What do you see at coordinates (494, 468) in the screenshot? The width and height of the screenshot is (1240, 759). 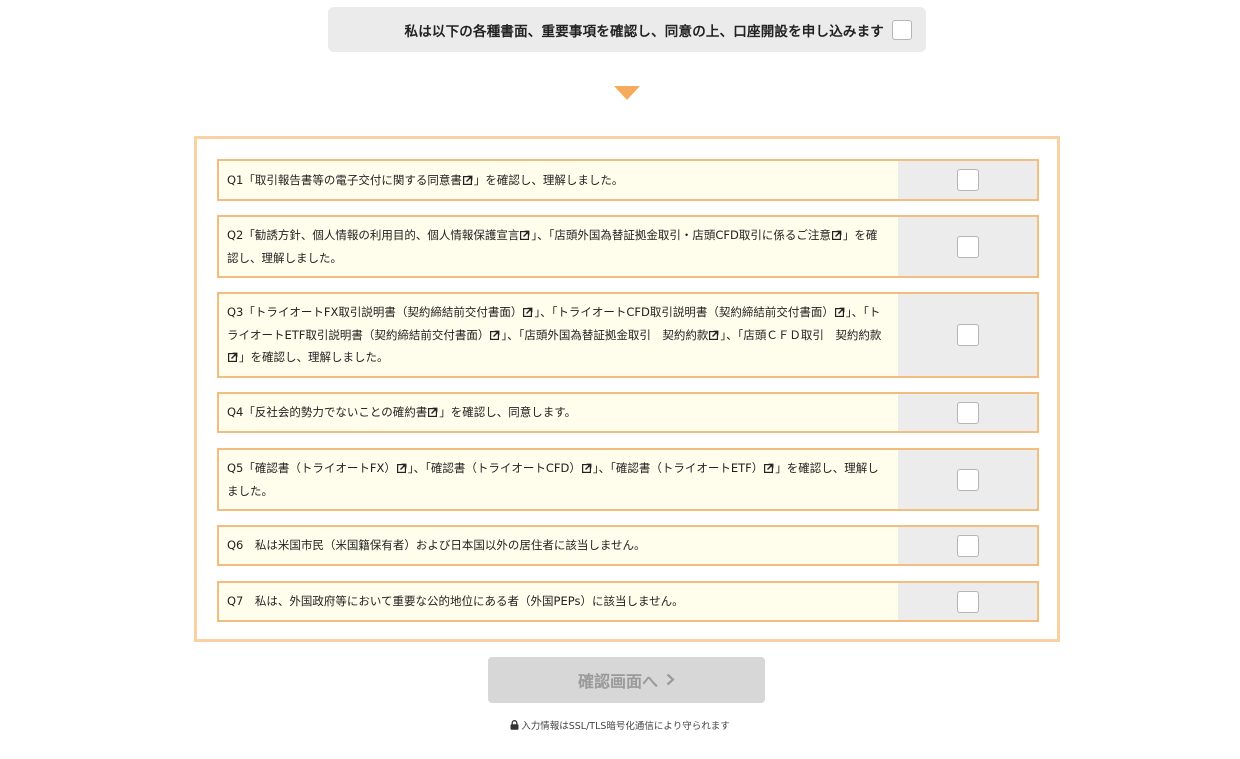 I see `question-text-segment: 」、「確認書（トライオートCFD）` at bounding box center [494, 468].